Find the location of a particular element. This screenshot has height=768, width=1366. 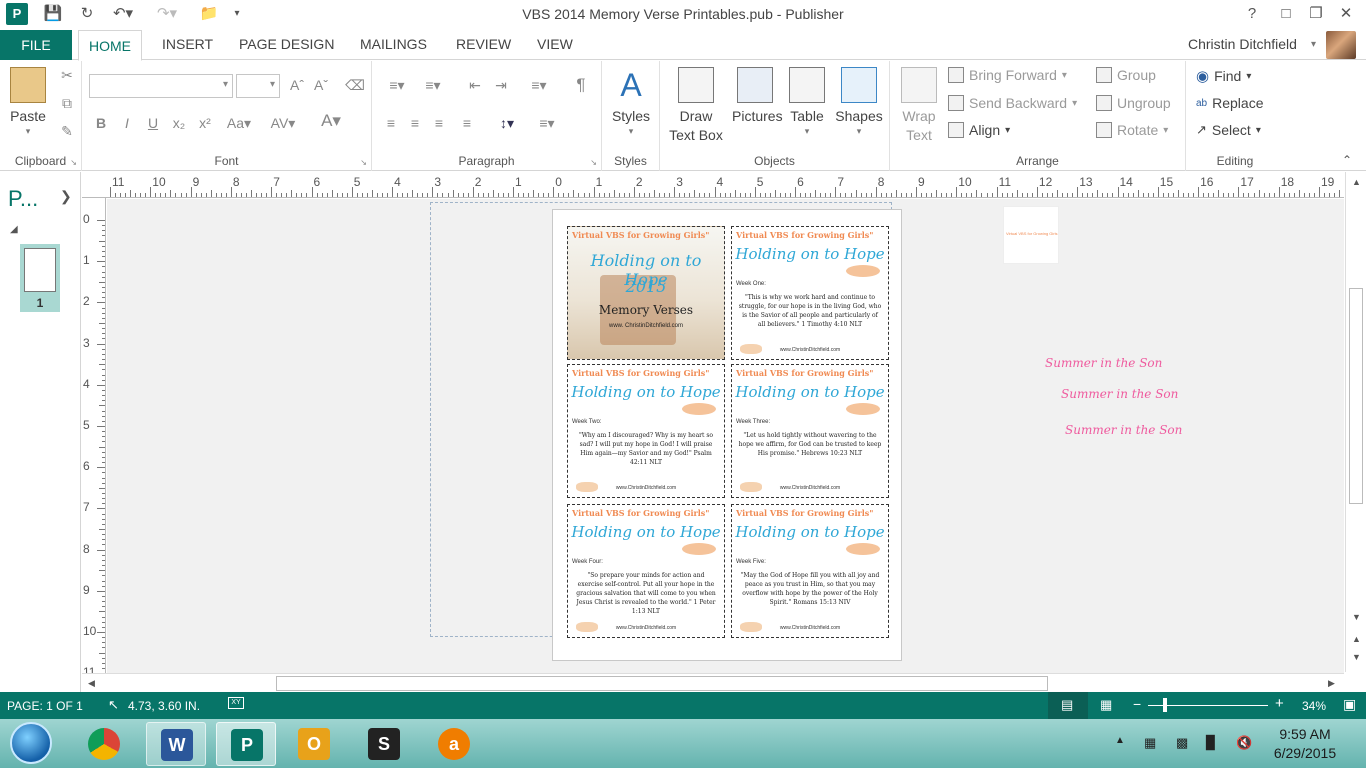

publisher-taskbar-button: P is located at coordinates (246, 744).